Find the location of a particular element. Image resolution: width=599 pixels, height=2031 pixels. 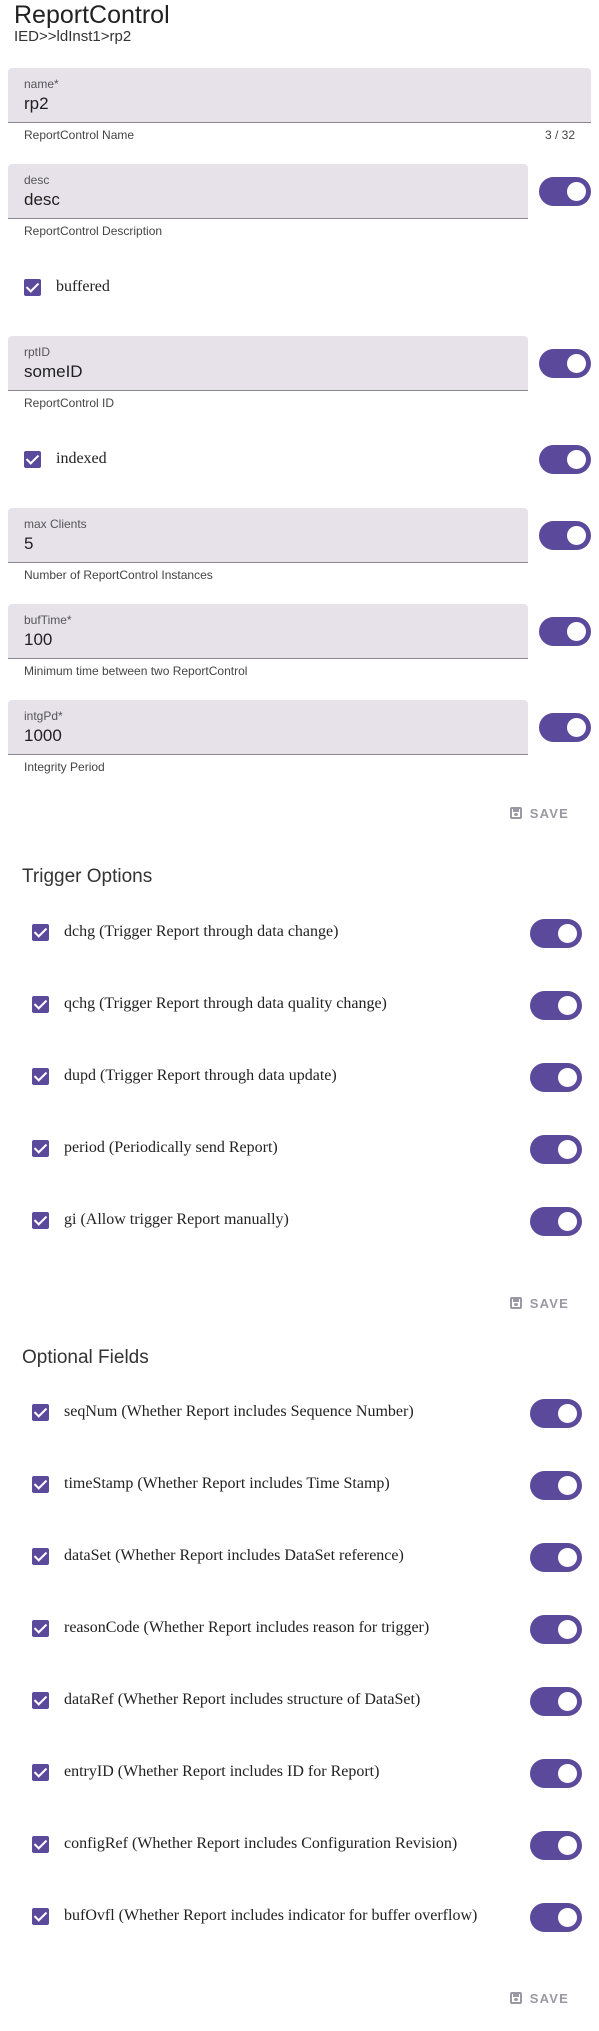

max-clients-nullable-switch is located at coordinates (565, 535).